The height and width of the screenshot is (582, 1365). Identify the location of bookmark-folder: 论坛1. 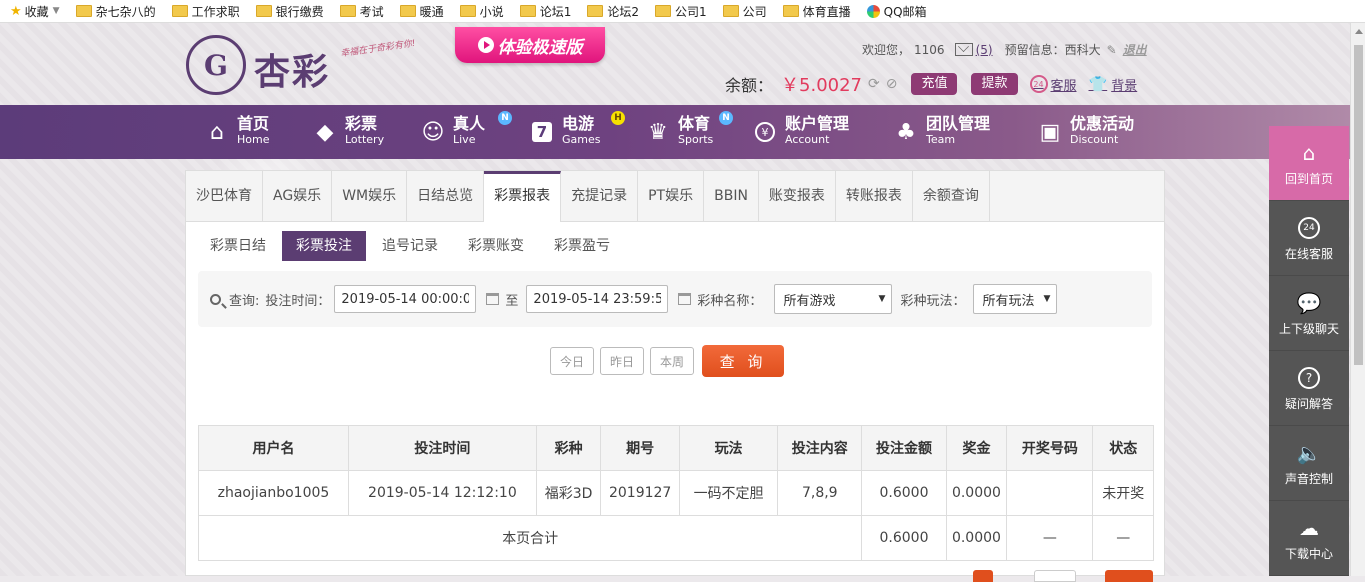
(545, 11).